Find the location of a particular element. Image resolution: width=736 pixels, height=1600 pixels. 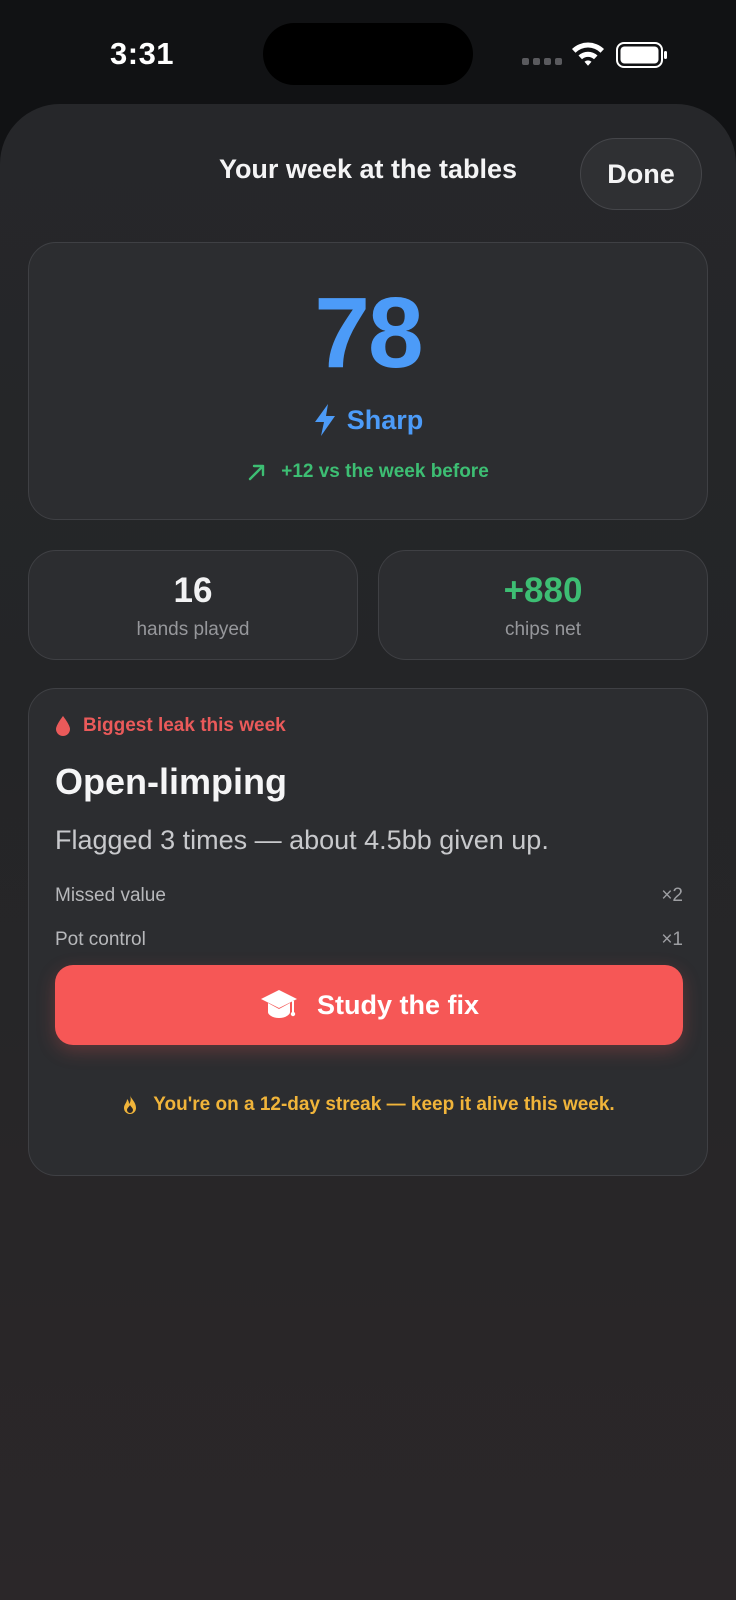

chips-net-card: +880 chips net is located at coordinates (543, 605).